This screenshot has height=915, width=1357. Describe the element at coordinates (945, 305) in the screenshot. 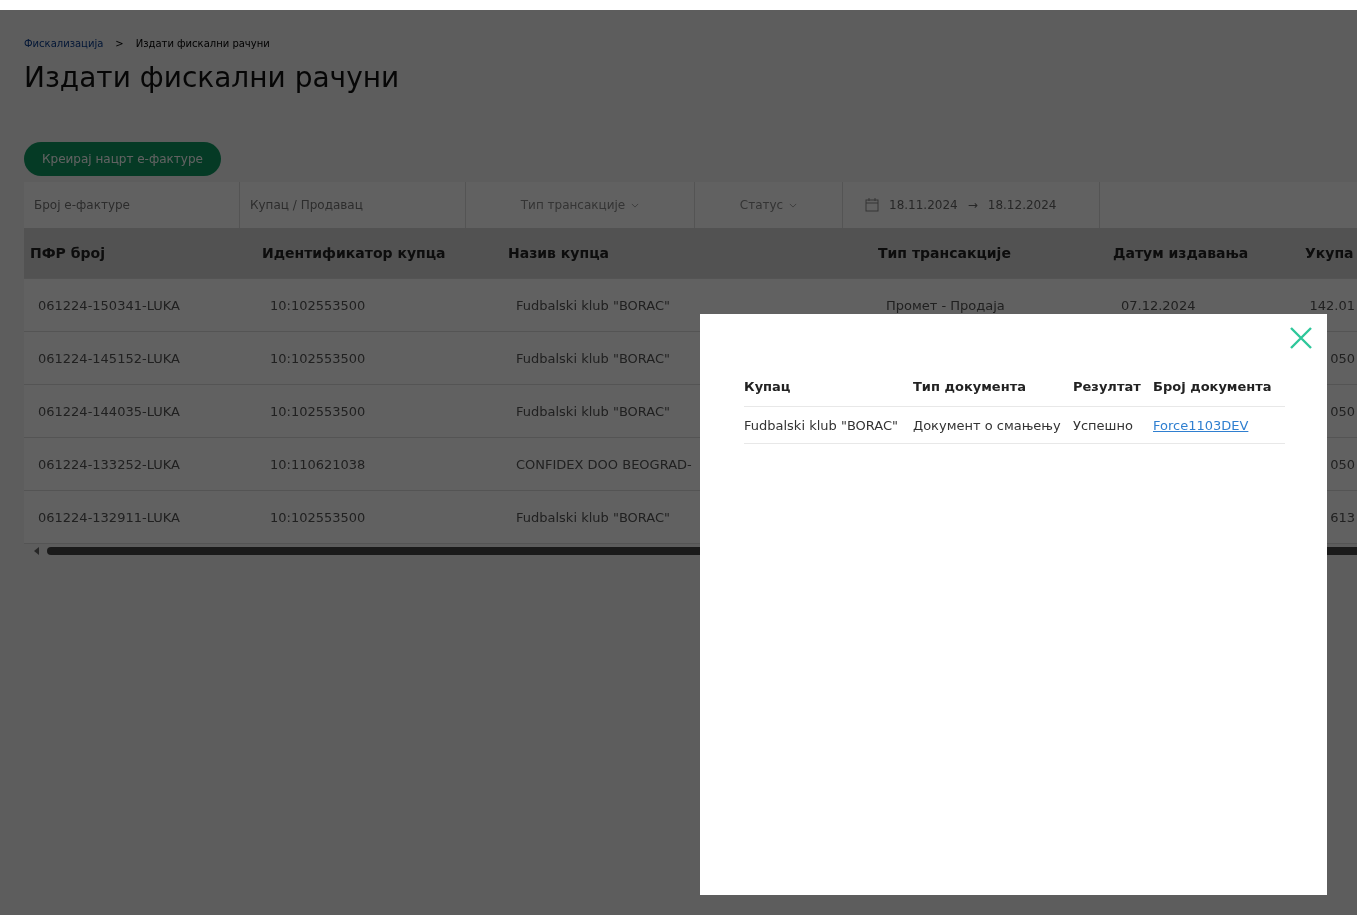

I see `table-cell-text: Промет - Продаја` at that location.